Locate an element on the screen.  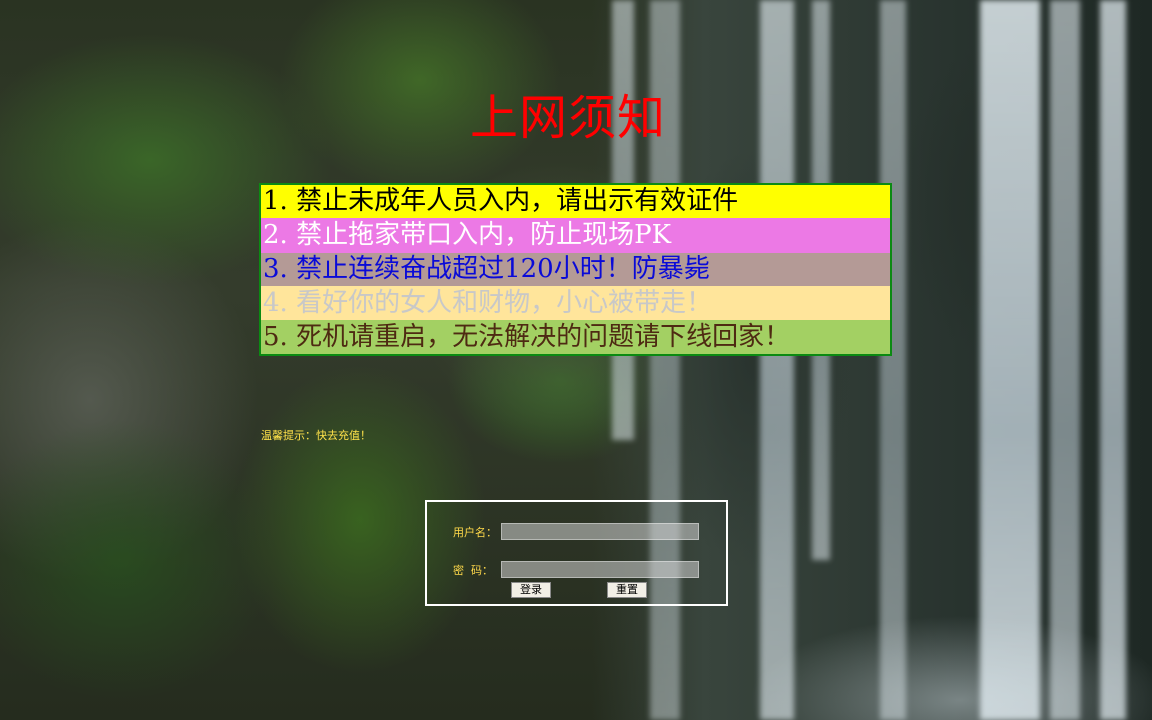
rule-item-1: 1. 禁止未成年人员入内，请出示有效证件 is located at coordinates (575, 201).